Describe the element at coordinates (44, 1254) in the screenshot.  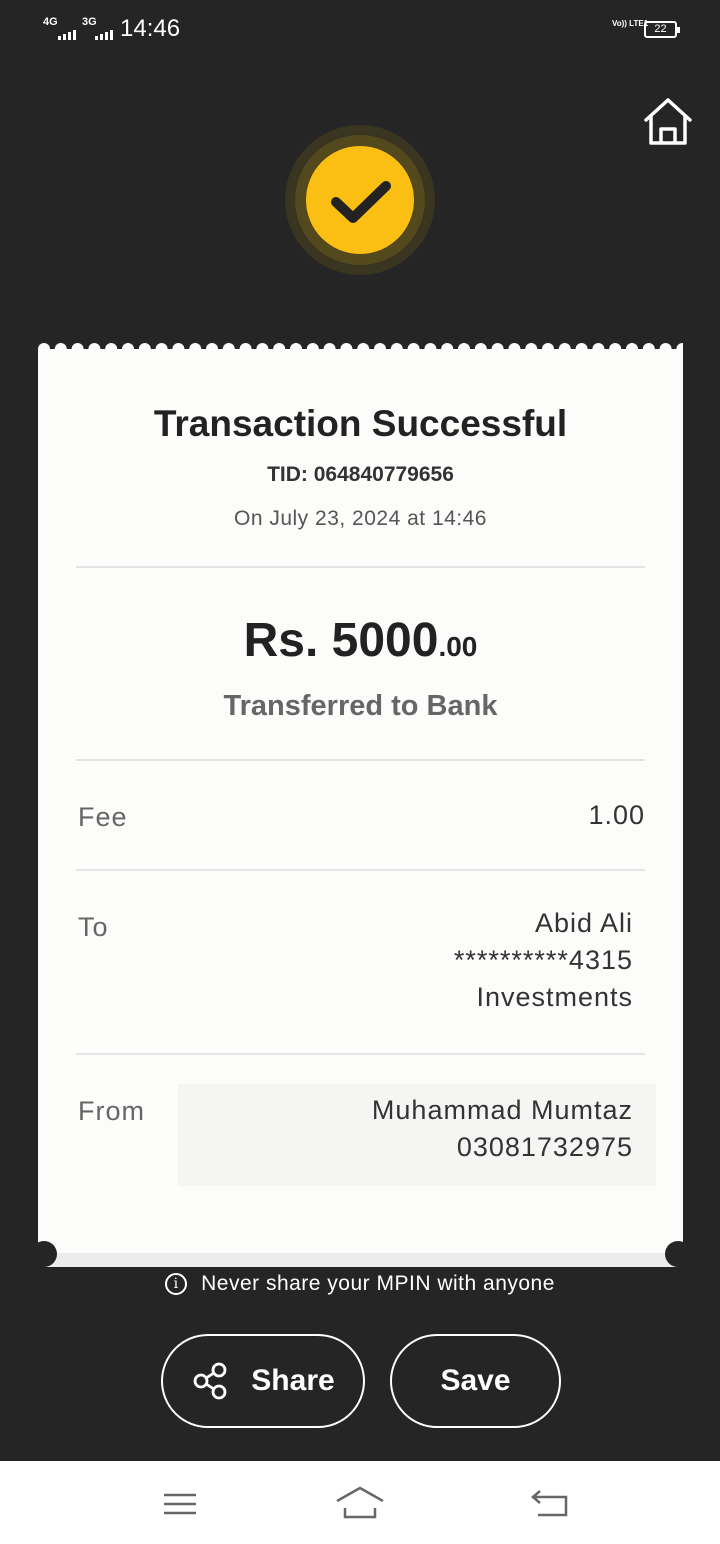
I see `receipt-notch-left` at that location.